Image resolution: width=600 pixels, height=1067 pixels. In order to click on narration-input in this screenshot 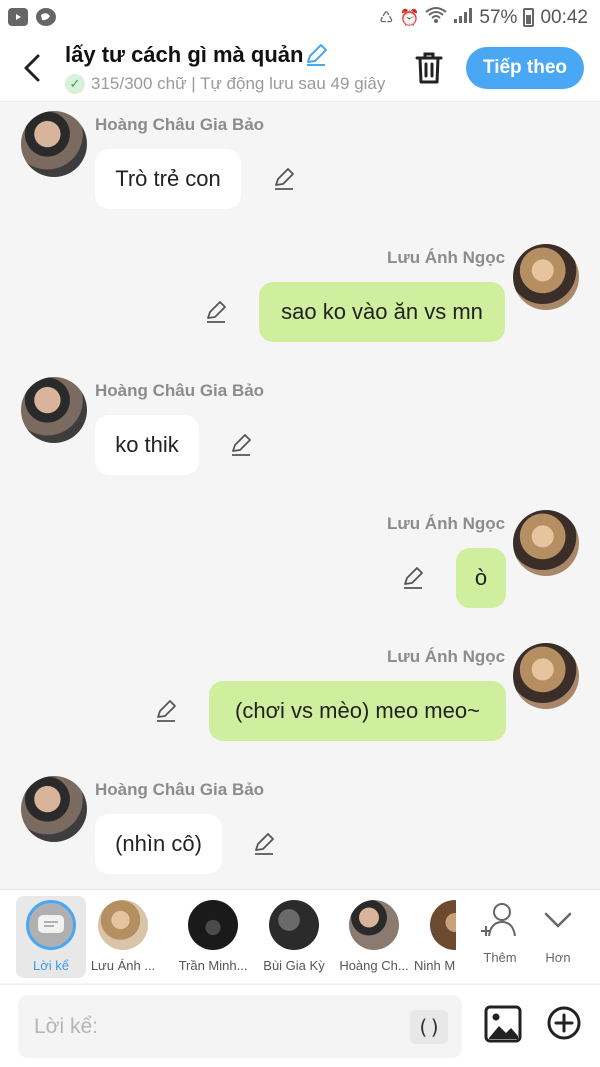, I will do `click(219, 1026)`.